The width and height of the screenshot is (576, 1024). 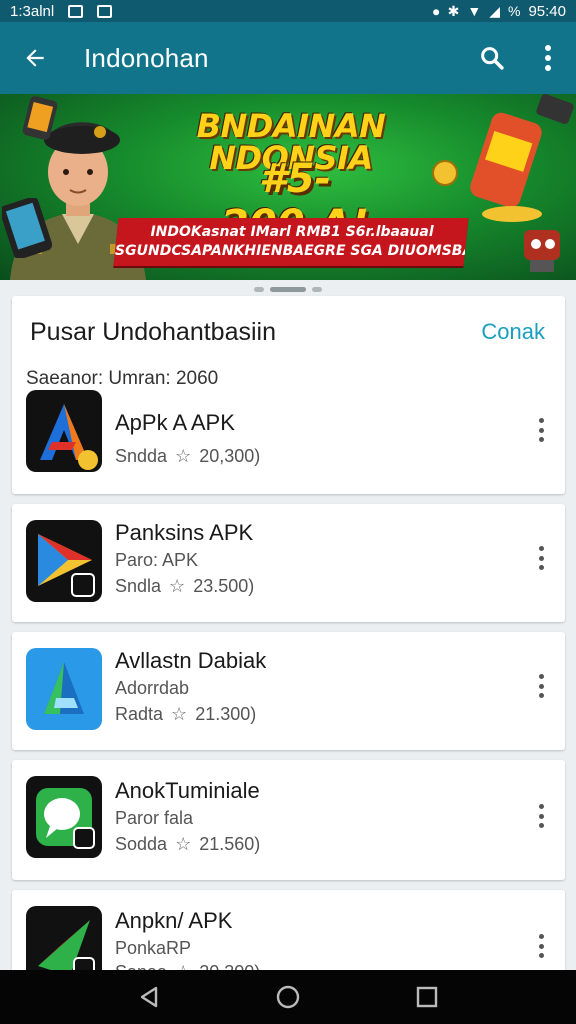 I want to click on app-rating: Sodda ☆ 21.560), so click(x=187, y=844).